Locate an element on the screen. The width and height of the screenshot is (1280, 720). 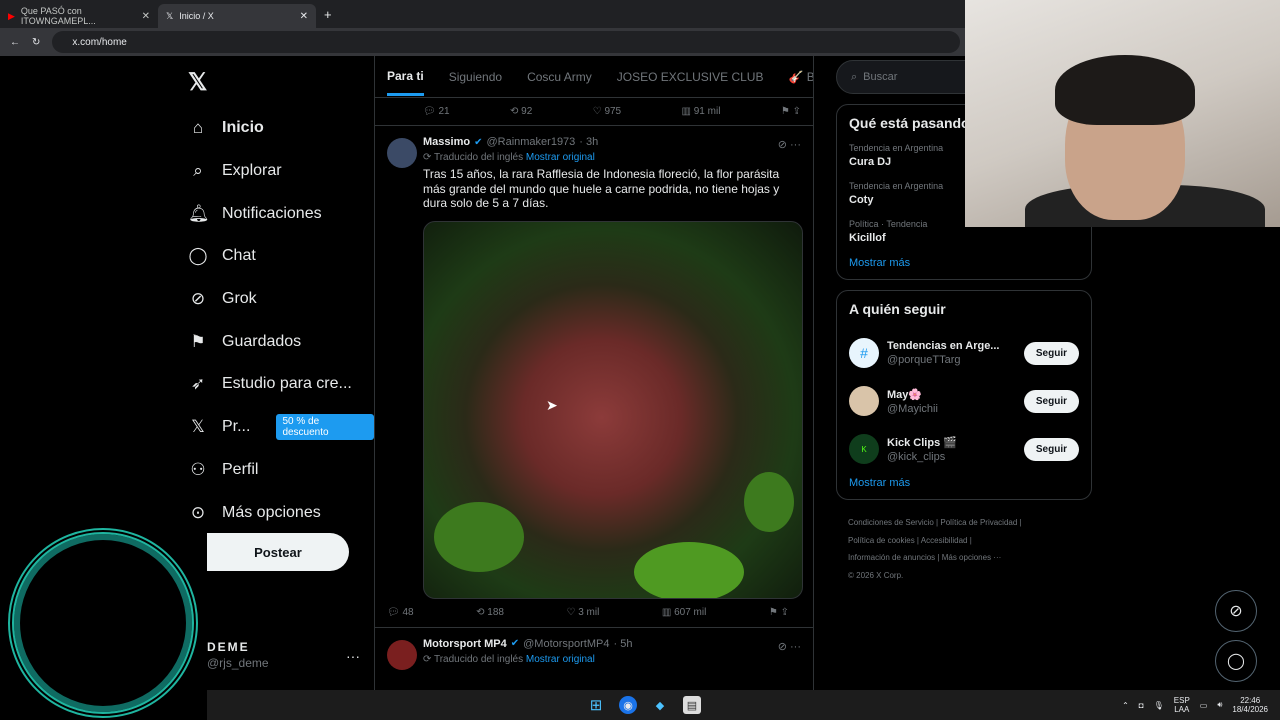
mic-icon: 🎙︎ is located at coordinates (1159, 705).